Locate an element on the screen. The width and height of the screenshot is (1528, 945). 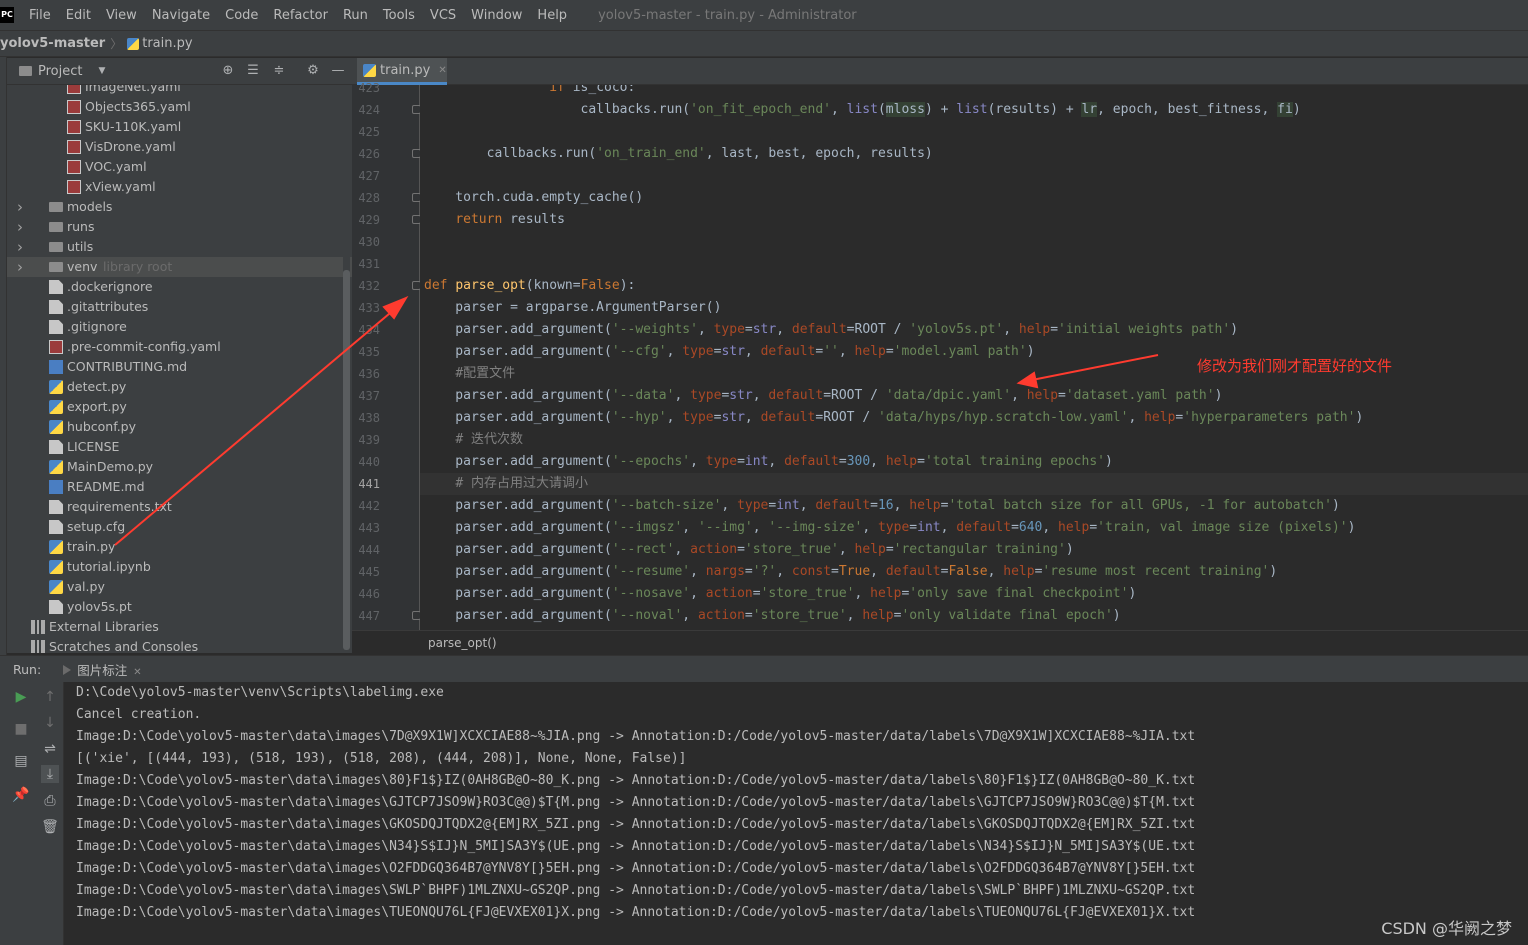
tree-item: › runs is located at coordinates (179, 227).